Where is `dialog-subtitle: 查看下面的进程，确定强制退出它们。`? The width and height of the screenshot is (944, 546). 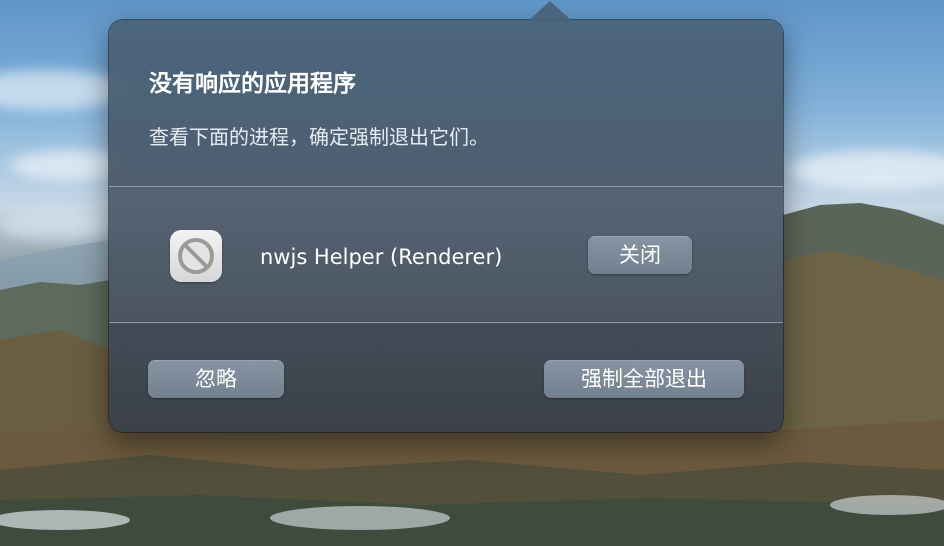 dialog-subtitle: 查看下面的进程，确定强制退出它们。 is located at coordinates (319, 137).